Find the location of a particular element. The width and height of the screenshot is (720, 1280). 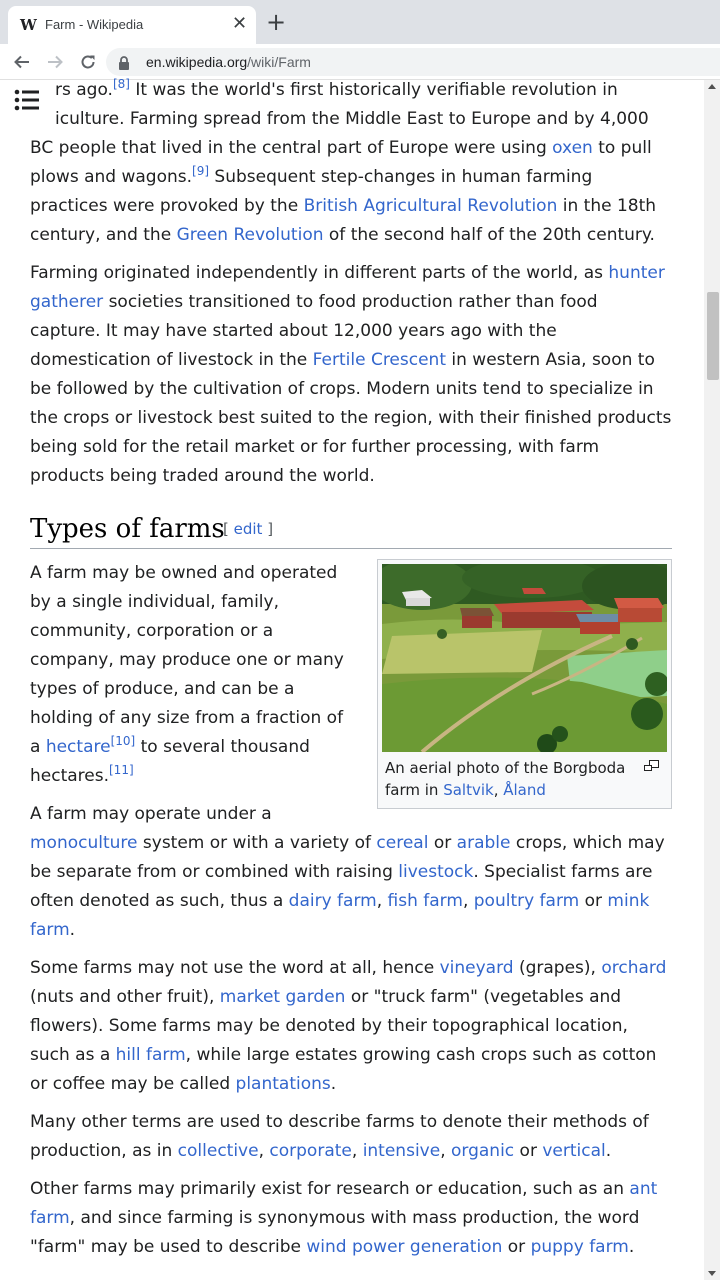

link-arable: arable is located at coordinates (484, 843).